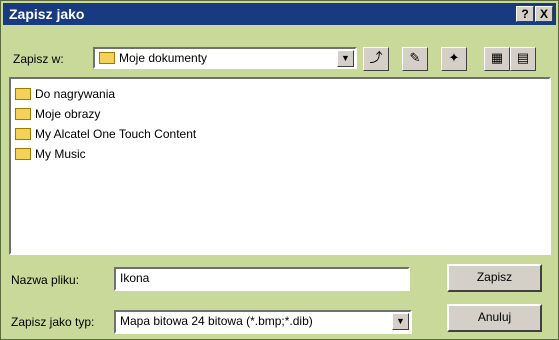 This screenshot has width=559, height=340. I want to click on list-item-label: Do nagrywania, so click(75, 94).